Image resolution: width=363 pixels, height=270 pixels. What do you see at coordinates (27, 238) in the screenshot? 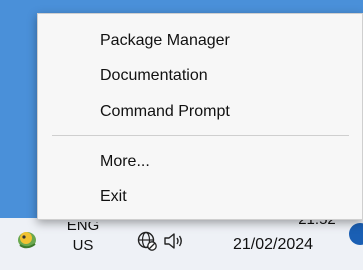
I see `app-tray-icon` at bounding box center [27, 238].